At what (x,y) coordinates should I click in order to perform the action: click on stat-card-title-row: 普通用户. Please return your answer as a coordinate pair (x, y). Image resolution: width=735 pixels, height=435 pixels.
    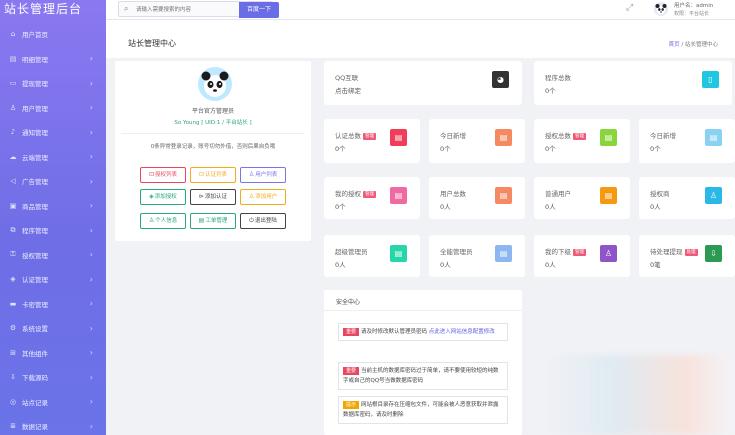
    Looking at the image, I should click on (558, 193).